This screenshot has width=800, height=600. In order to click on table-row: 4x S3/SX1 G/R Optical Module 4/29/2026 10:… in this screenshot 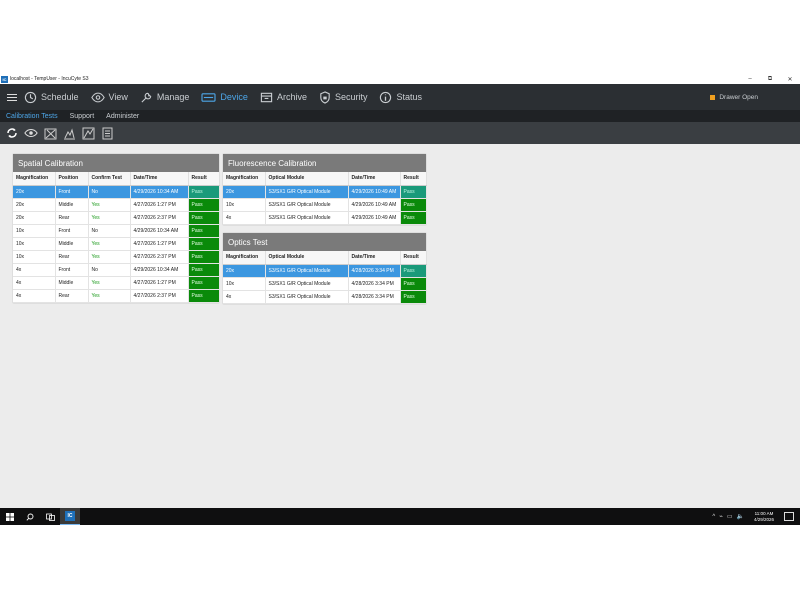, I will do `click(325, 218)`.